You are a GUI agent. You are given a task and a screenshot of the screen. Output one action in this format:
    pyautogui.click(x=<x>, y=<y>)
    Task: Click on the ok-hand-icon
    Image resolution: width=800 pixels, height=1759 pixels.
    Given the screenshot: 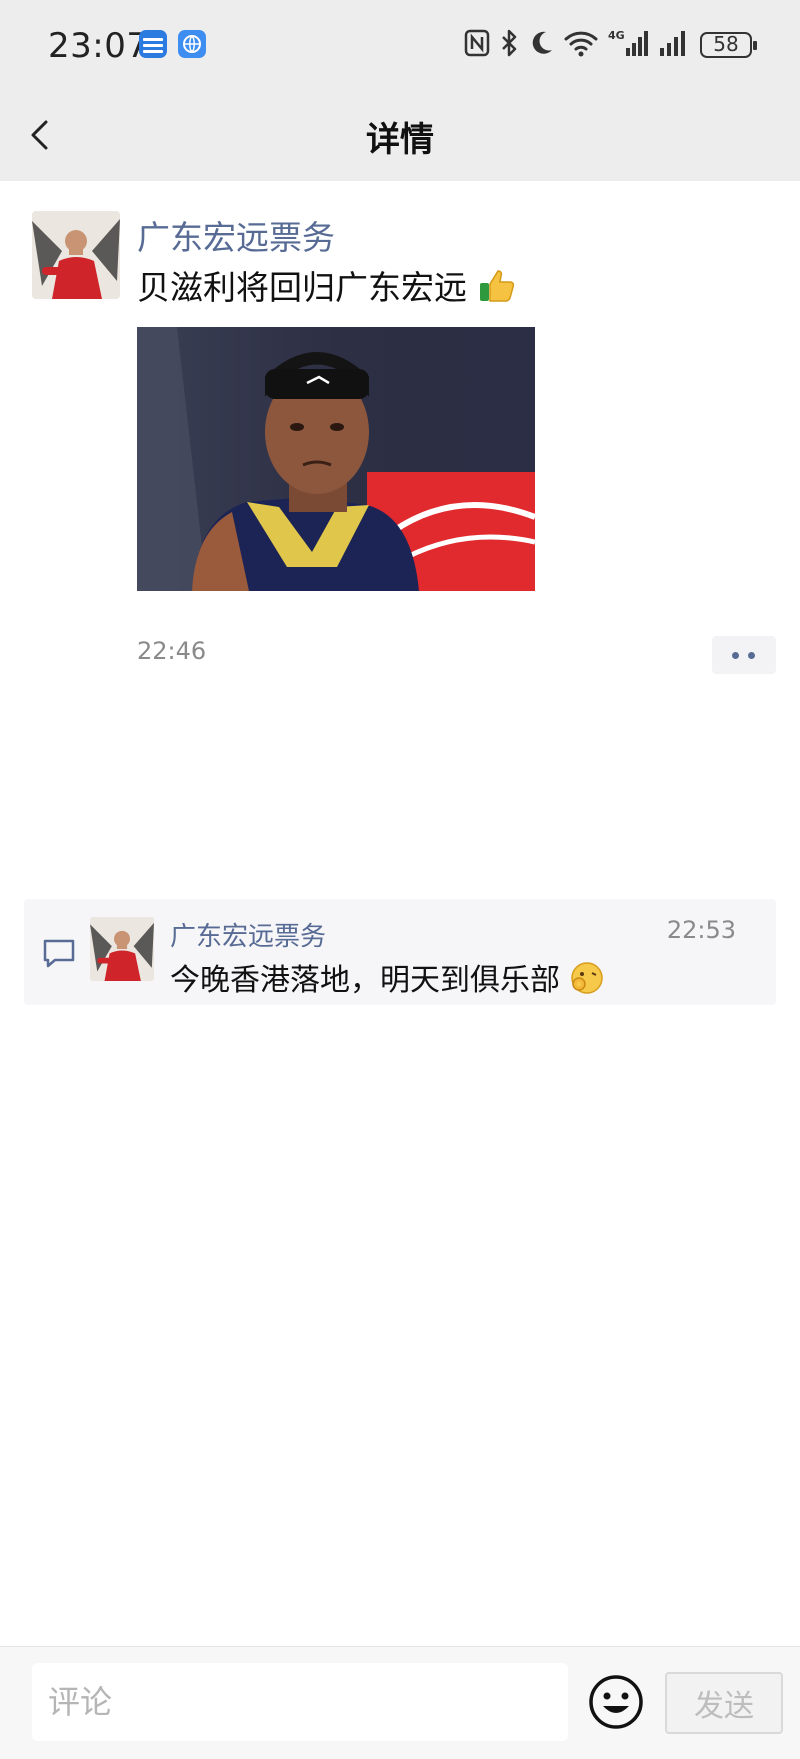 What is the action you would take?
    pyautogui.click(x=587, y=982)
    